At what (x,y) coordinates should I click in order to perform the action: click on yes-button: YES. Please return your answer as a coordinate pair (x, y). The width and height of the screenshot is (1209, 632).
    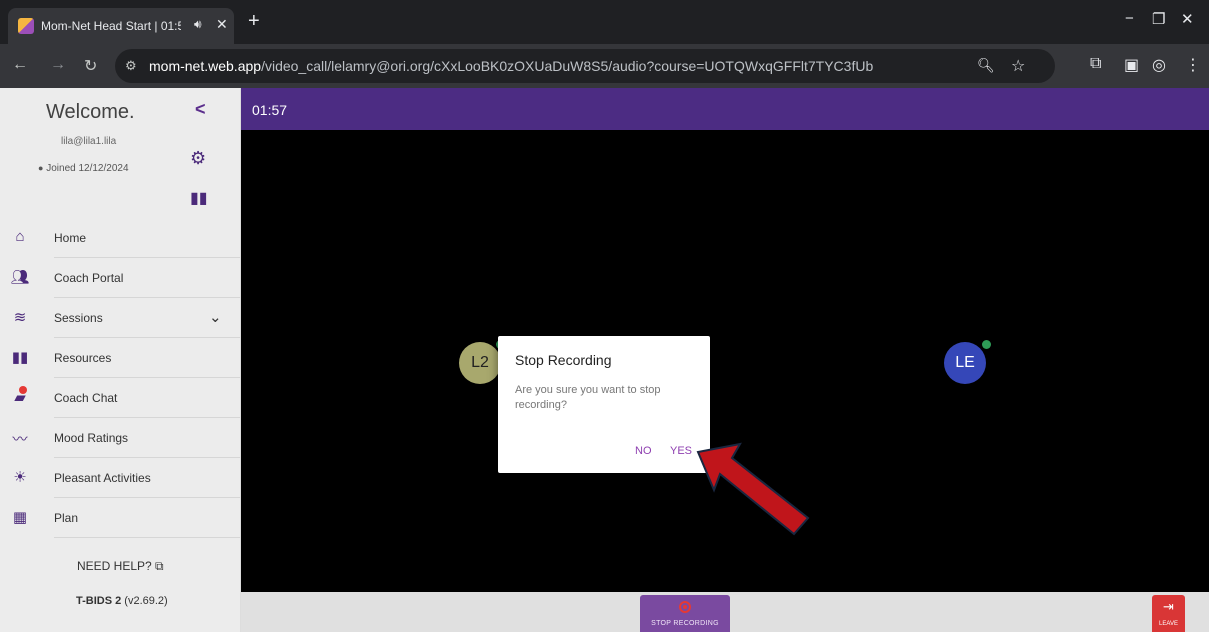
    Looking at the image, I should click on (681, 451).